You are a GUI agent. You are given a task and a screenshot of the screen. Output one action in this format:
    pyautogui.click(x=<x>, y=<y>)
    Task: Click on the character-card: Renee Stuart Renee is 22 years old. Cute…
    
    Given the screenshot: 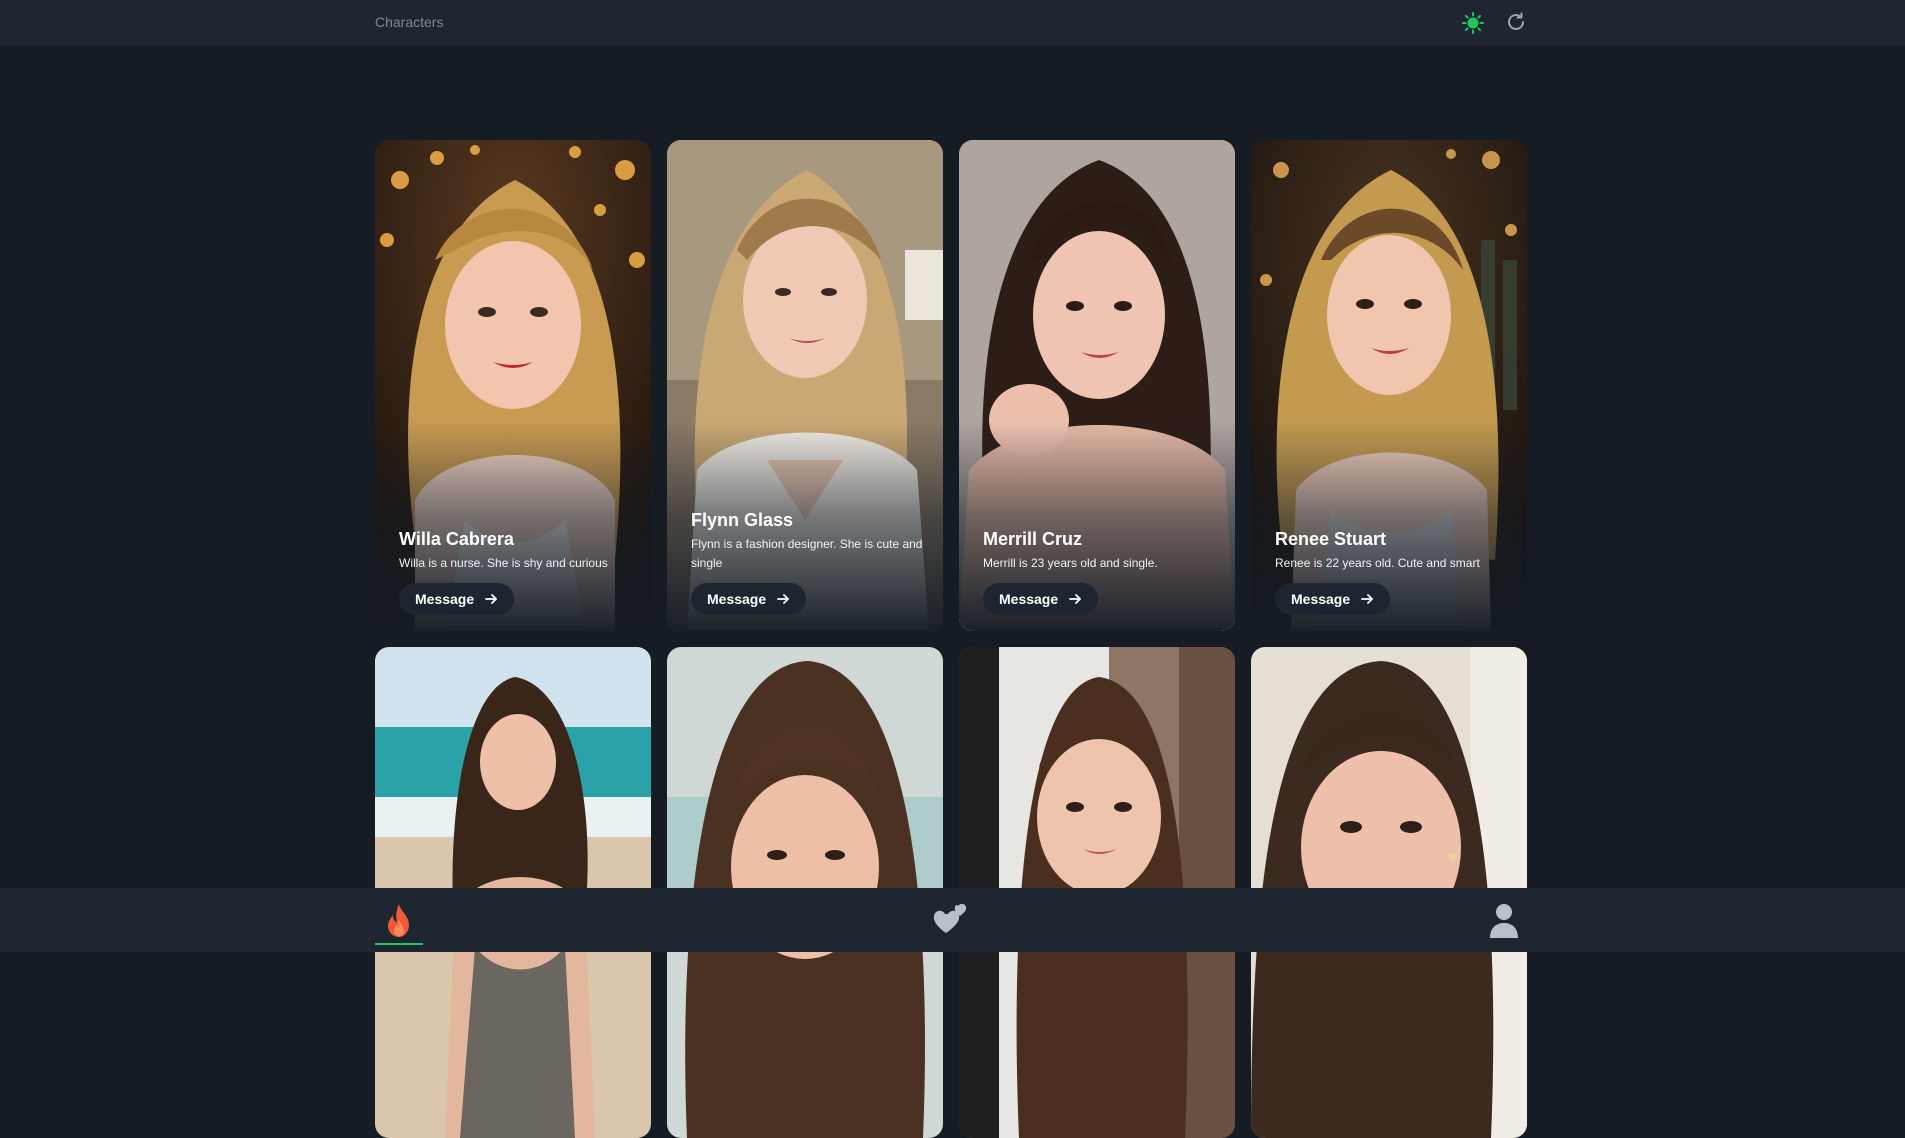 What is the action you would take?
    pyautogui.click(x=1389, y=385)
    